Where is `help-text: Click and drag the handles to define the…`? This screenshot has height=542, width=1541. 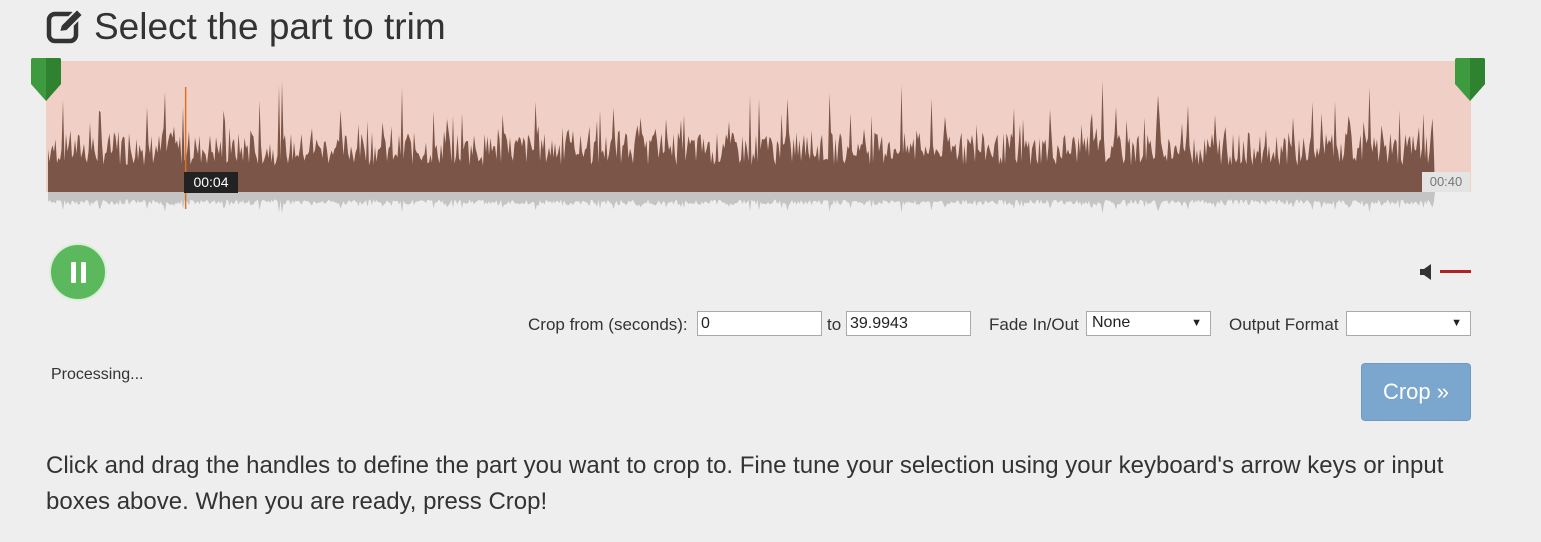 help-text: Click and drag the handles to define the… is located at coordinates (745, 483).